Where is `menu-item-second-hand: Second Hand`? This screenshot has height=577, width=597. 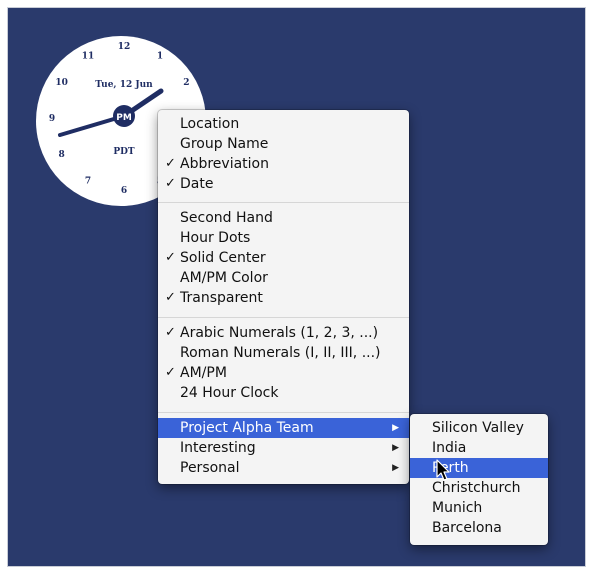
menu-item-second-hand: Second Hand is located at coordinates (283, 218).